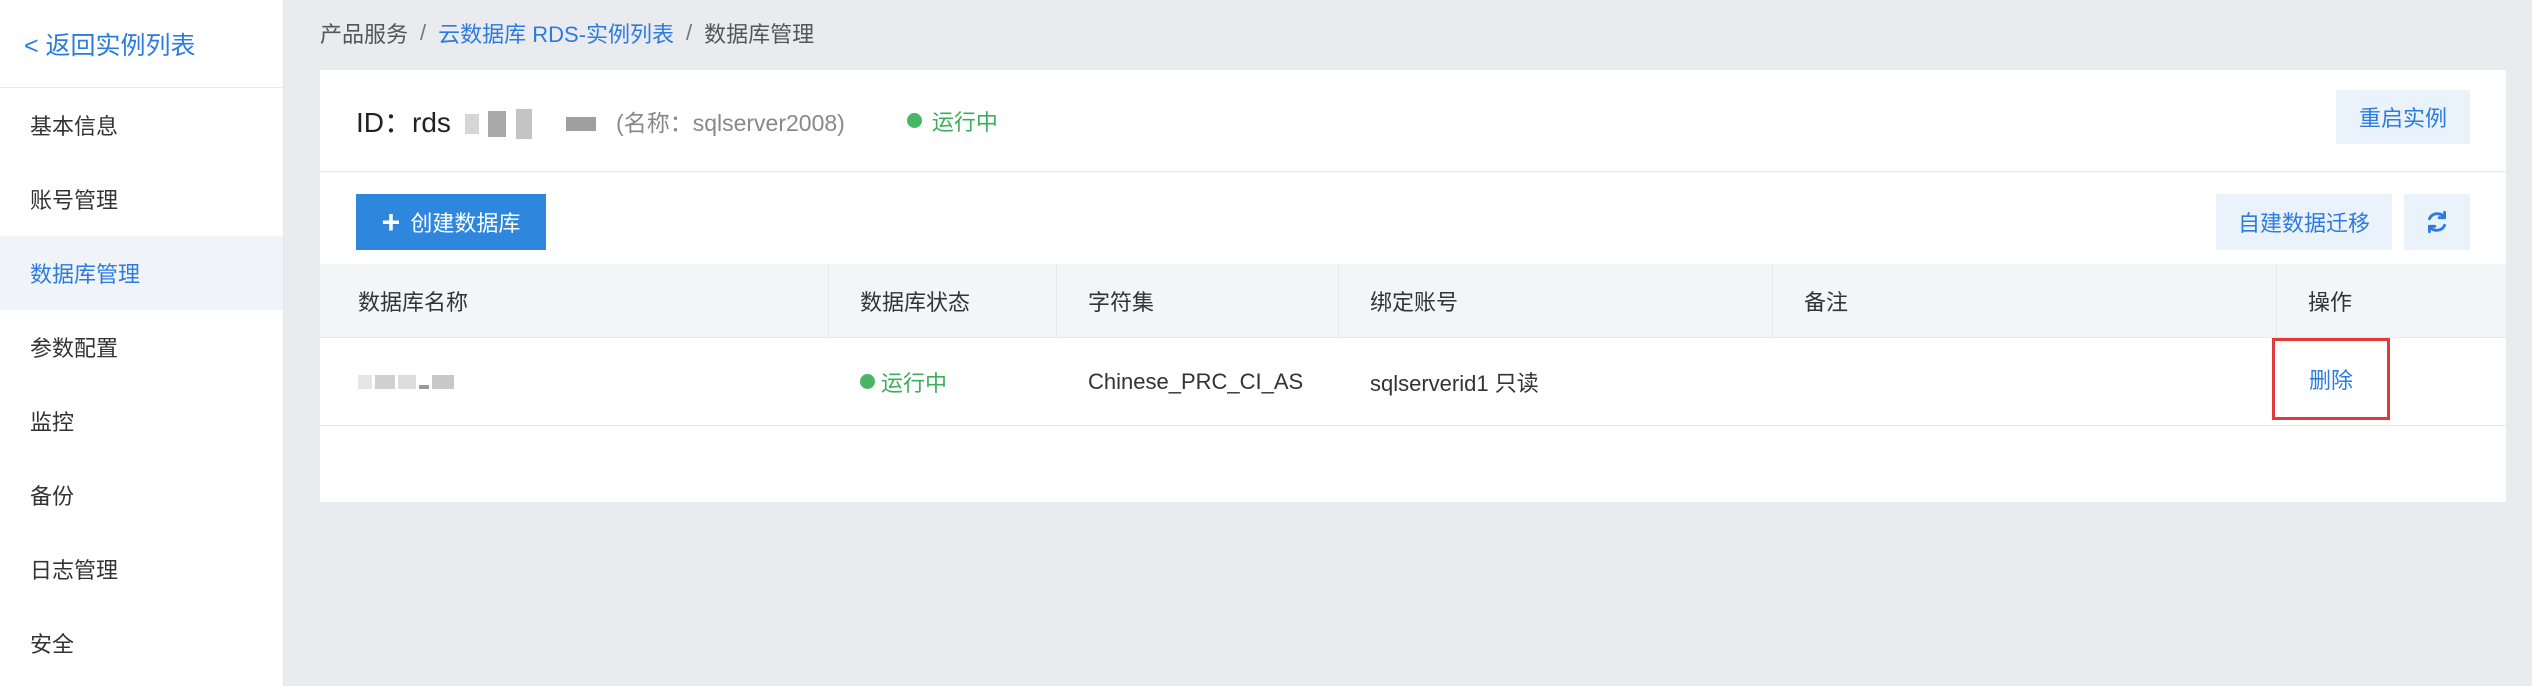 This screenshot has width=2532, height=686. What do you see at coordinates (391, 222) in the screenshot?
I see `plus-icon: +` at bounding box center [391, 222].